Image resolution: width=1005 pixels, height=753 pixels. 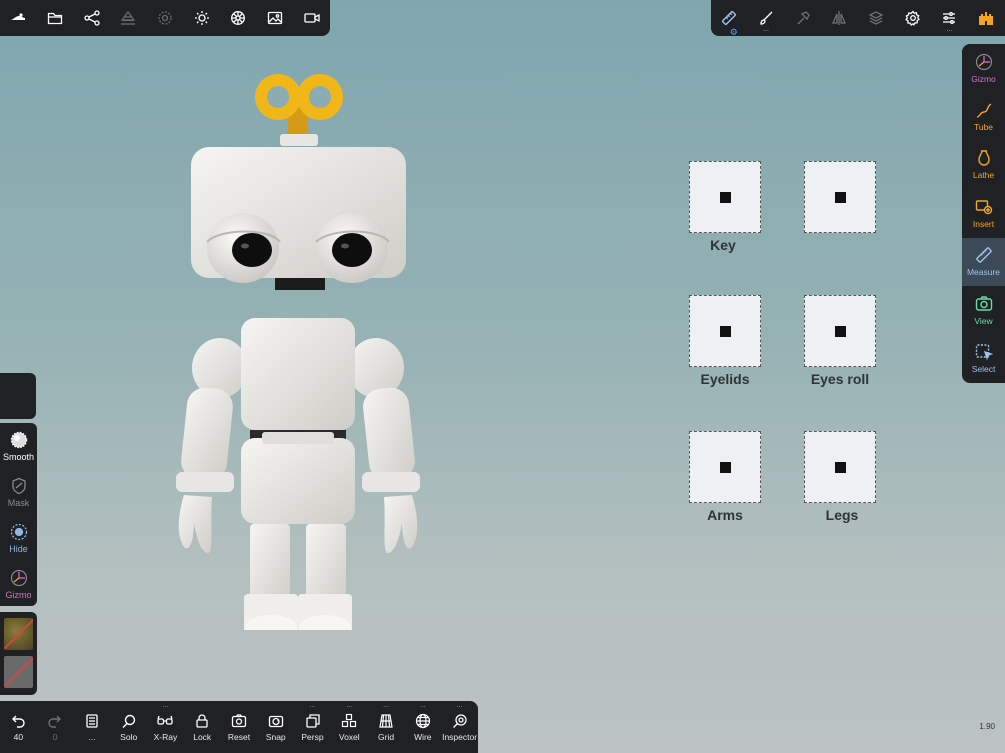 I want to click on tool-label: Measure, so click(x=983, y=272).